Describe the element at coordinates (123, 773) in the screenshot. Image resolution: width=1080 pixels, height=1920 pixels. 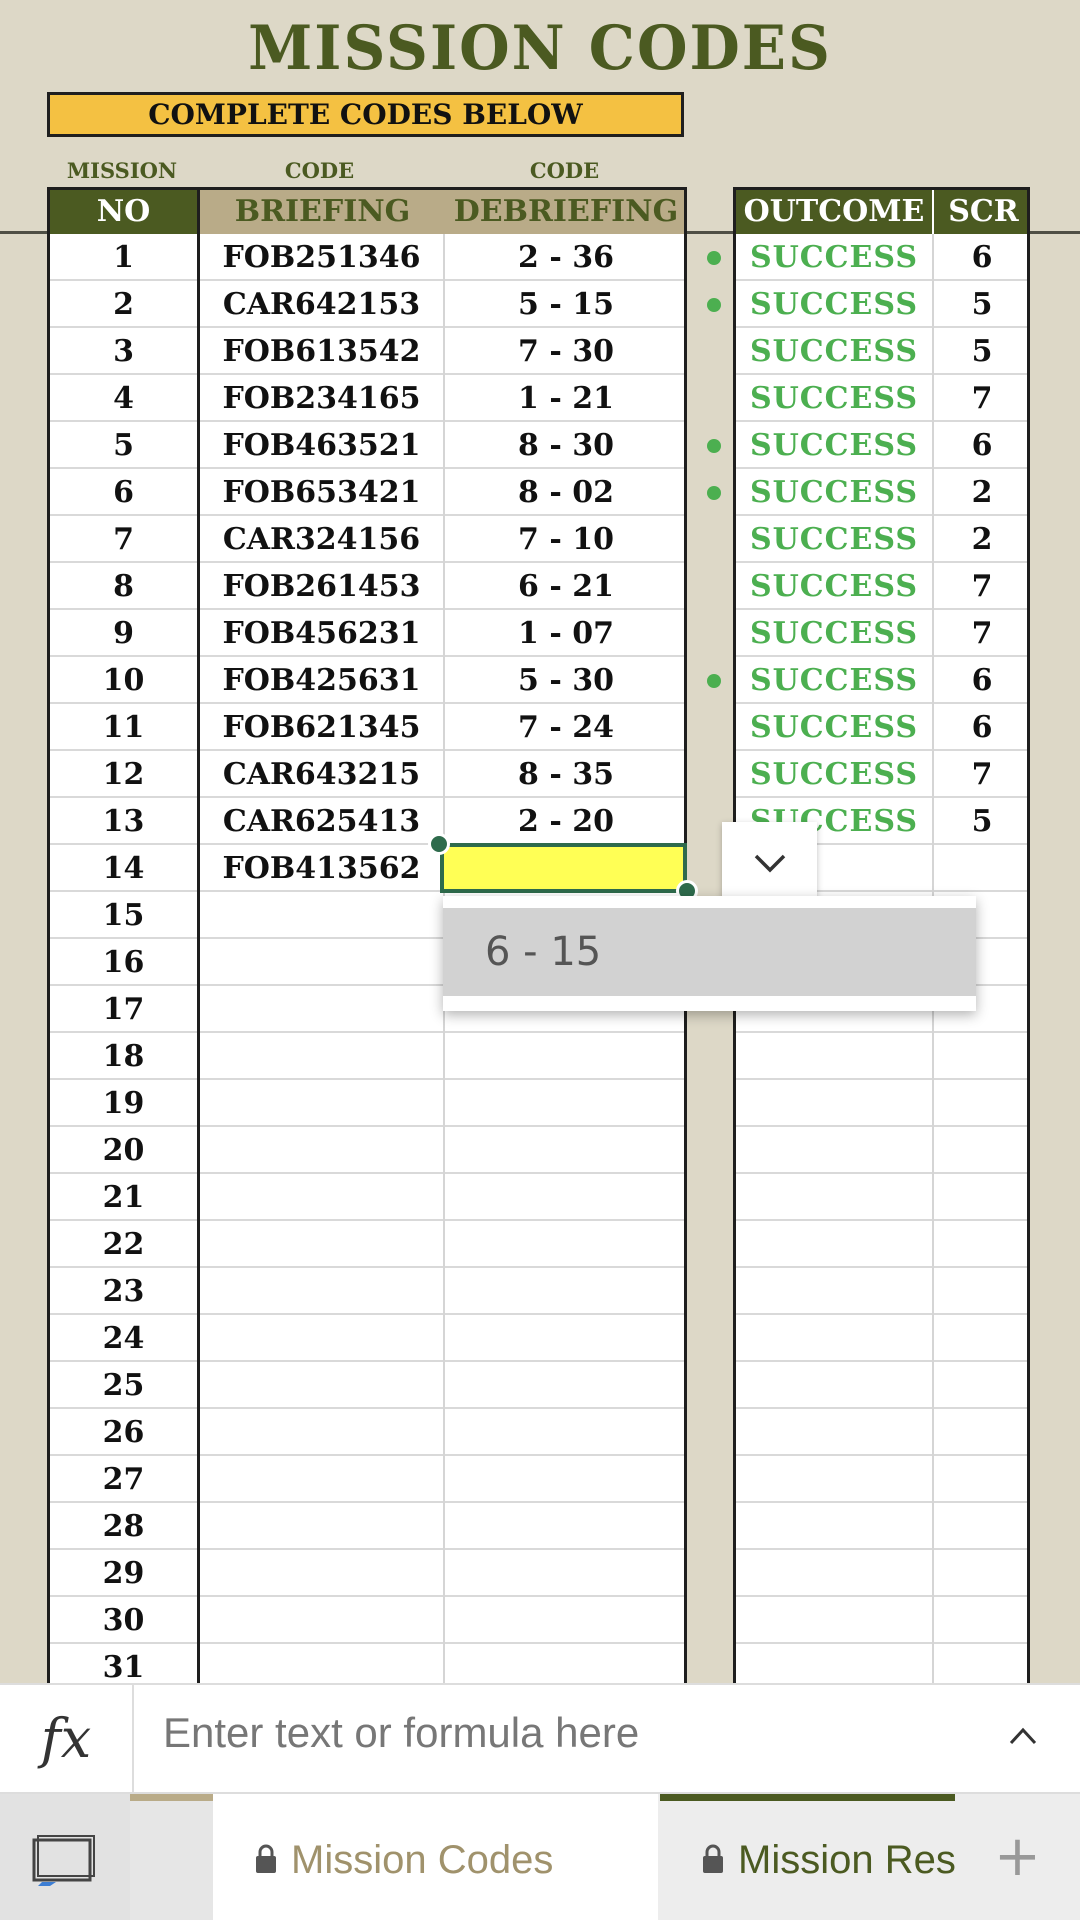
I see `cell-mission-no: 12` at that location.